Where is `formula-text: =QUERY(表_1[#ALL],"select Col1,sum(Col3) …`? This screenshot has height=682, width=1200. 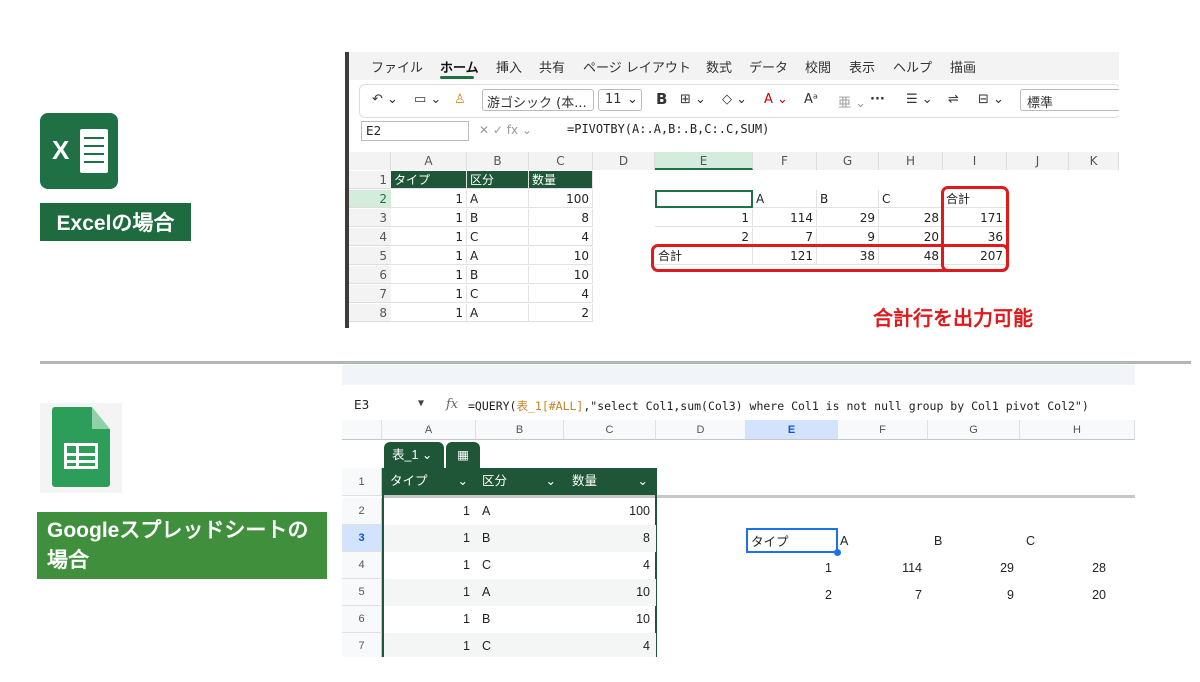 formula-text: =QUERY(表_1[#ALL],"select Col1,sum(Col3) … is located at coordinates (778, 406).